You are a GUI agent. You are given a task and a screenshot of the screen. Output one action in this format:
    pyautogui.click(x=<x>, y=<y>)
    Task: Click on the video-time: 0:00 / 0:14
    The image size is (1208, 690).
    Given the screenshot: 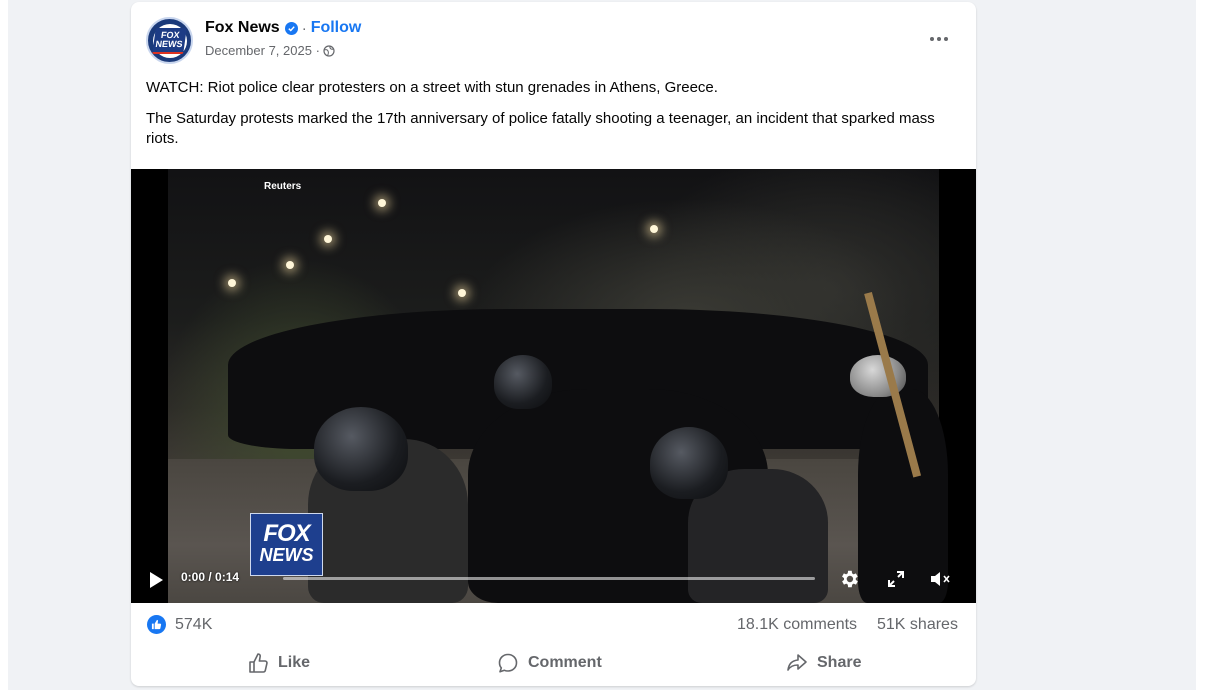 What is the action you would take?
    pyautogui.click(x=210, y=577)
    